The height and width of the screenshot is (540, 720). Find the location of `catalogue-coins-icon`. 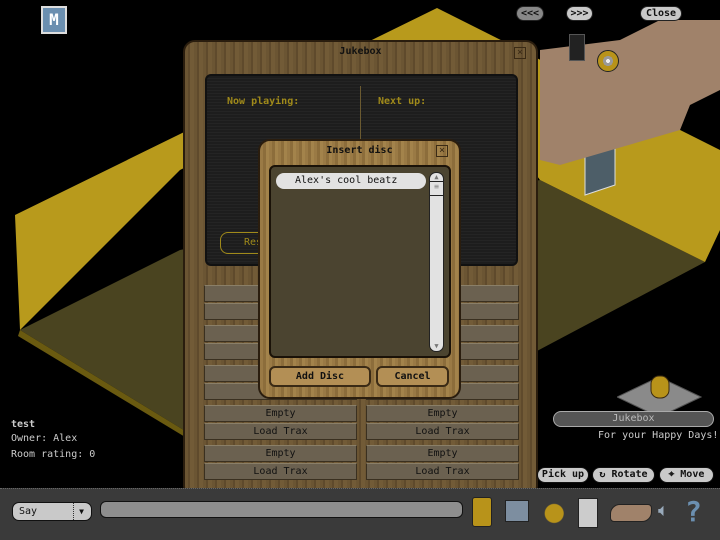

catalogue-coins-icon is located at coordinates (557, 516).